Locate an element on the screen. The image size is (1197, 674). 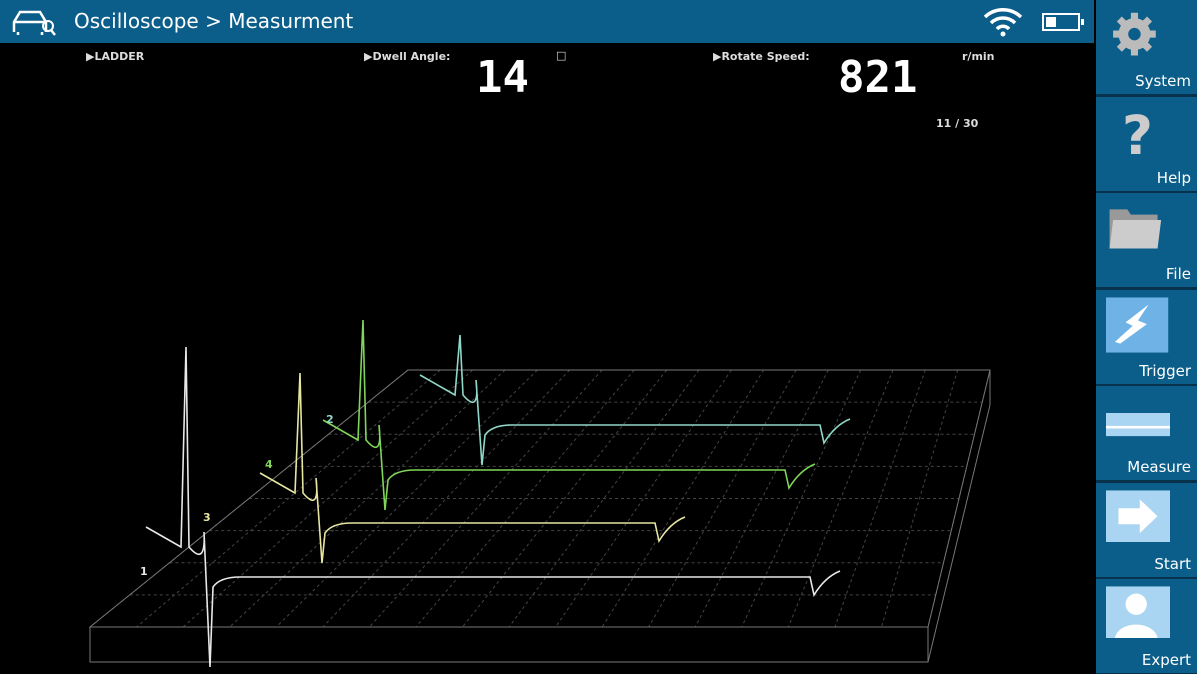
trace-label: 3 is located at coordinates (207, 517).